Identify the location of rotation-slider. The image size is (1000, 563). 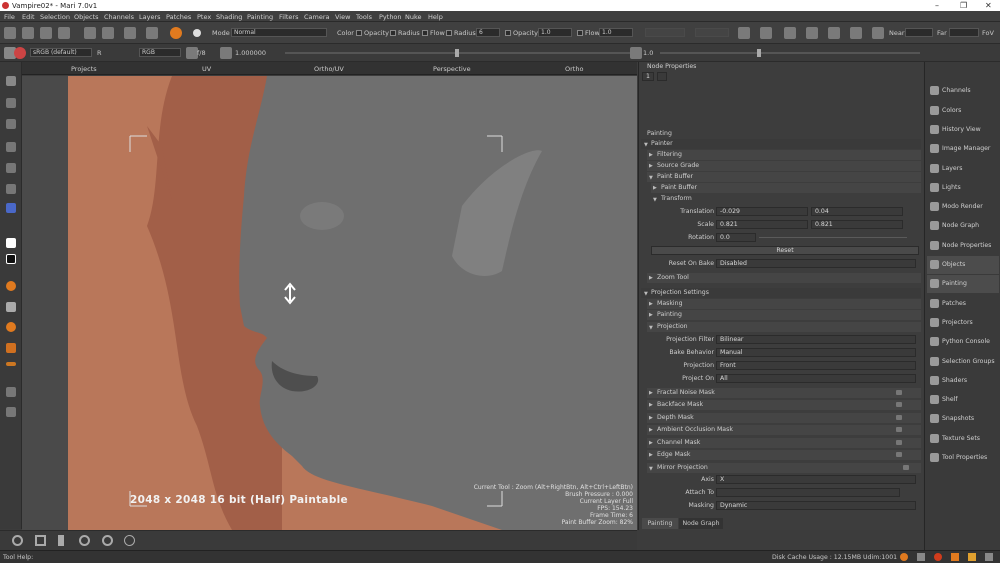
(833, 237).